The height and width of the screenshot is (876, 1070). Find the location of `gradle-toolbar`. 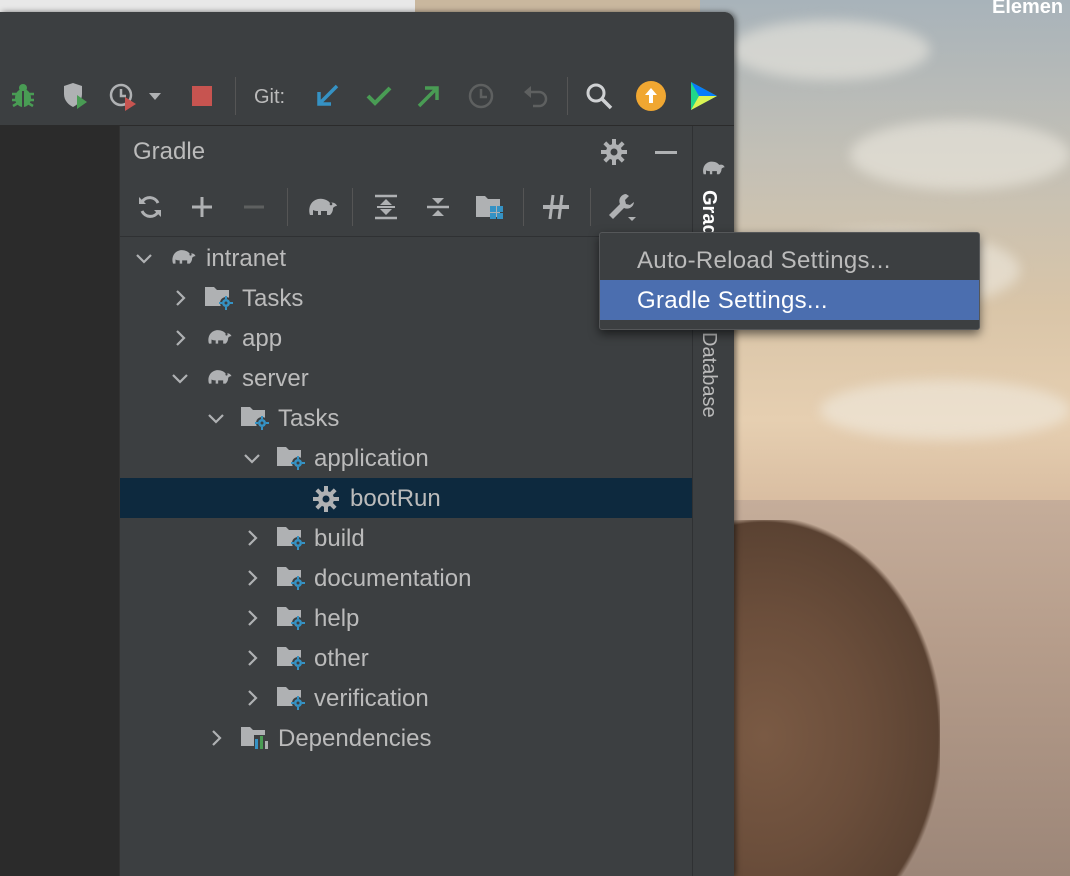

gradle-toolbar is located at coordinates (406, 207).